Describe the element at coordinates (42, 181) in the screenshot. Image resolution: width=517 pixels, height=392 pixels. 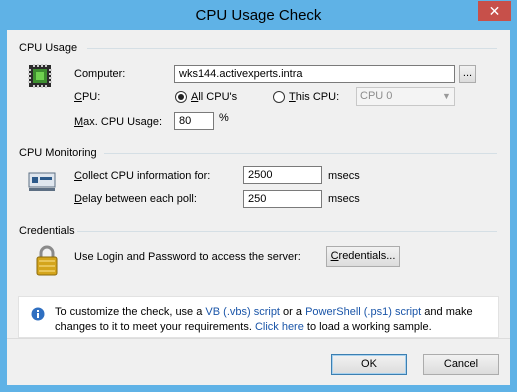
I see `monitoring-gauge-icon` at that location.